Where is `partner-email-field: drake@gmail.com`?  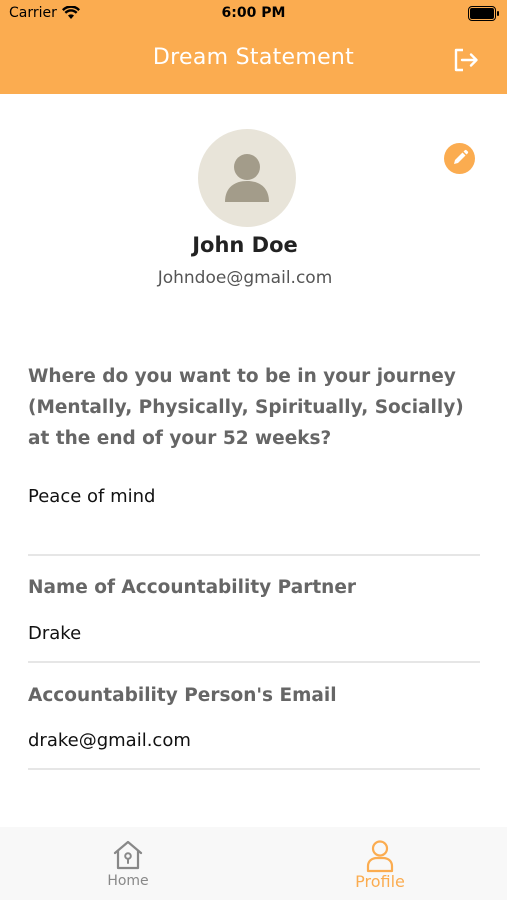 partner-email-field: drake@gmail.com is located at coordinates (109, 740).